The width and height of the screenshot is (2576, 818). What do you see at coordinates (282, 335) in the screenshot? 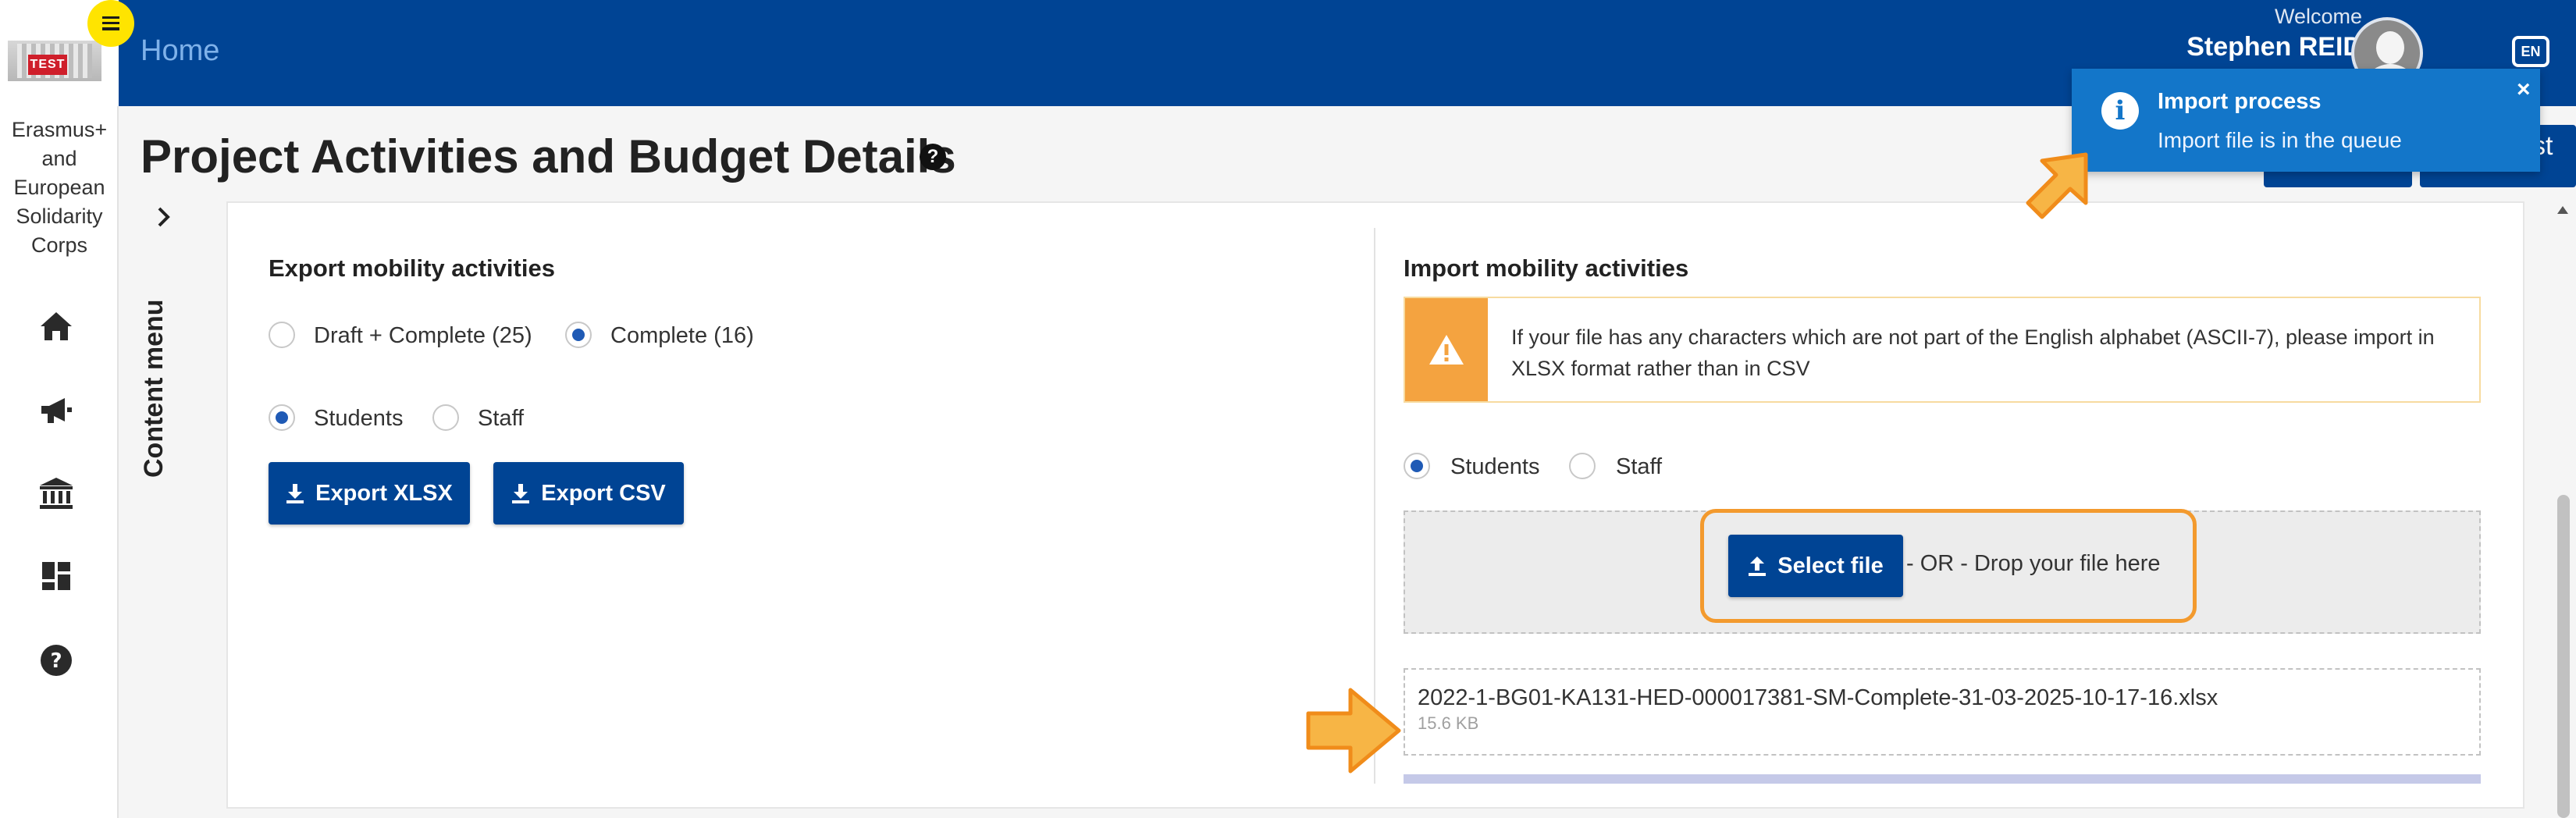
I see `radio-draft-complete` at bounding box center [282, 335].